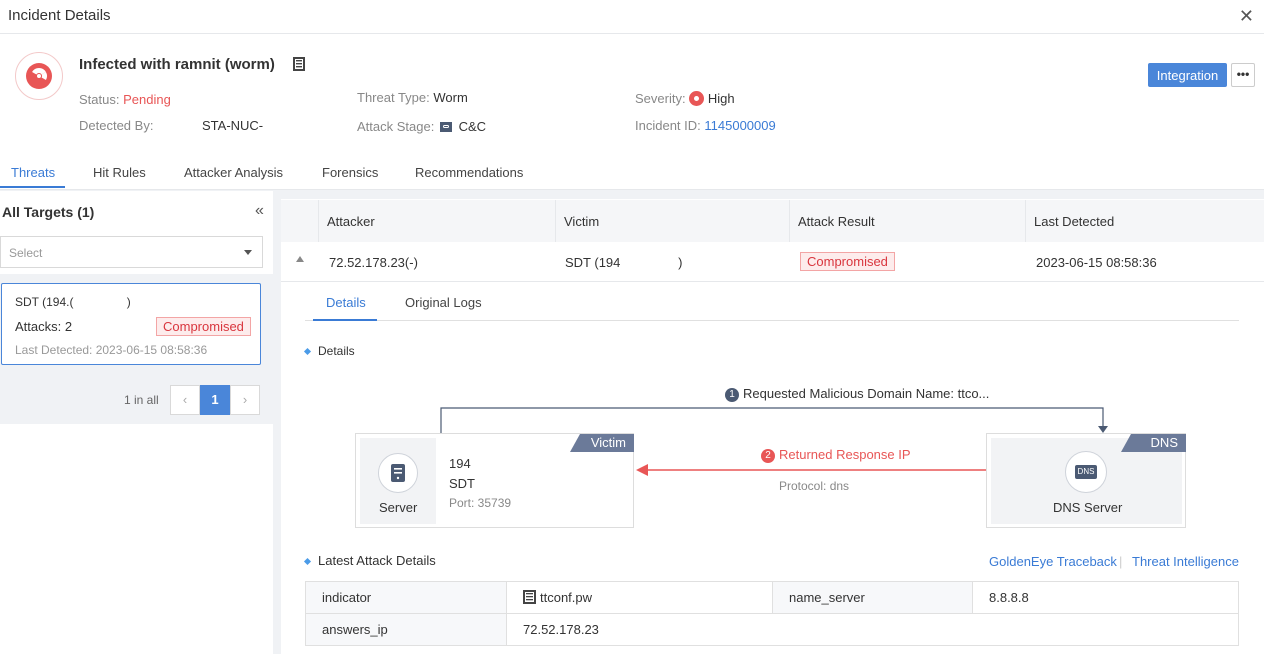 This screenshot has height=654, width=1264. I want to click on threat-intelligence-link: Threat Intelligence, so click(1185, 561).